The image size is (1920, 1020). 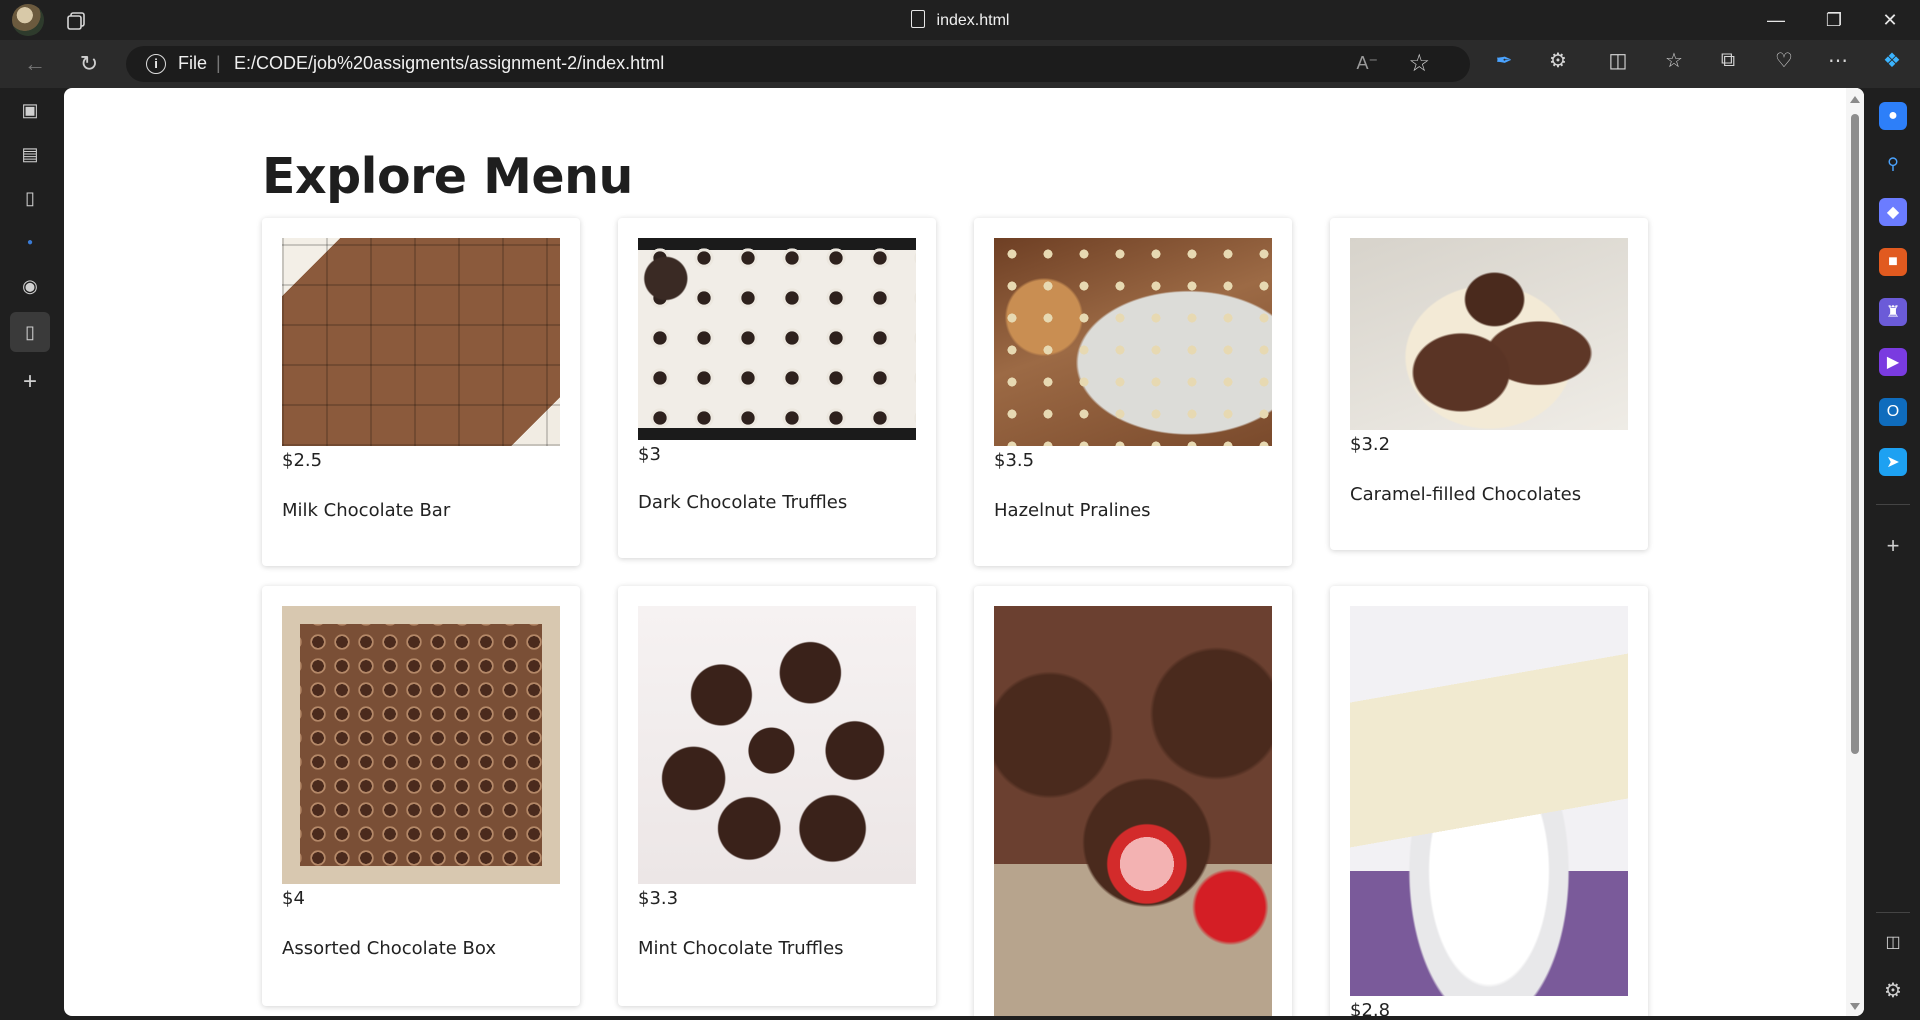 What do you see at coordinates (917, 19) in the screenshot?
I see `page-document-icon` at bounding box center [917, 19].